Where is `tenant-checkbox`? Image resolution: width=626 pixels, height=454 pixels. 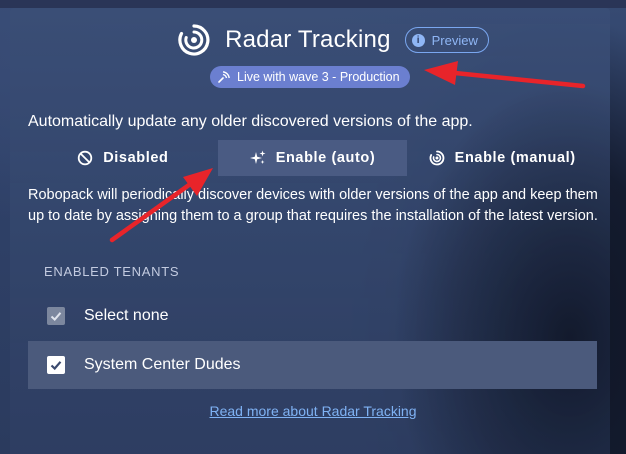
tenant-checkbox is located at coordinates (56, 365).